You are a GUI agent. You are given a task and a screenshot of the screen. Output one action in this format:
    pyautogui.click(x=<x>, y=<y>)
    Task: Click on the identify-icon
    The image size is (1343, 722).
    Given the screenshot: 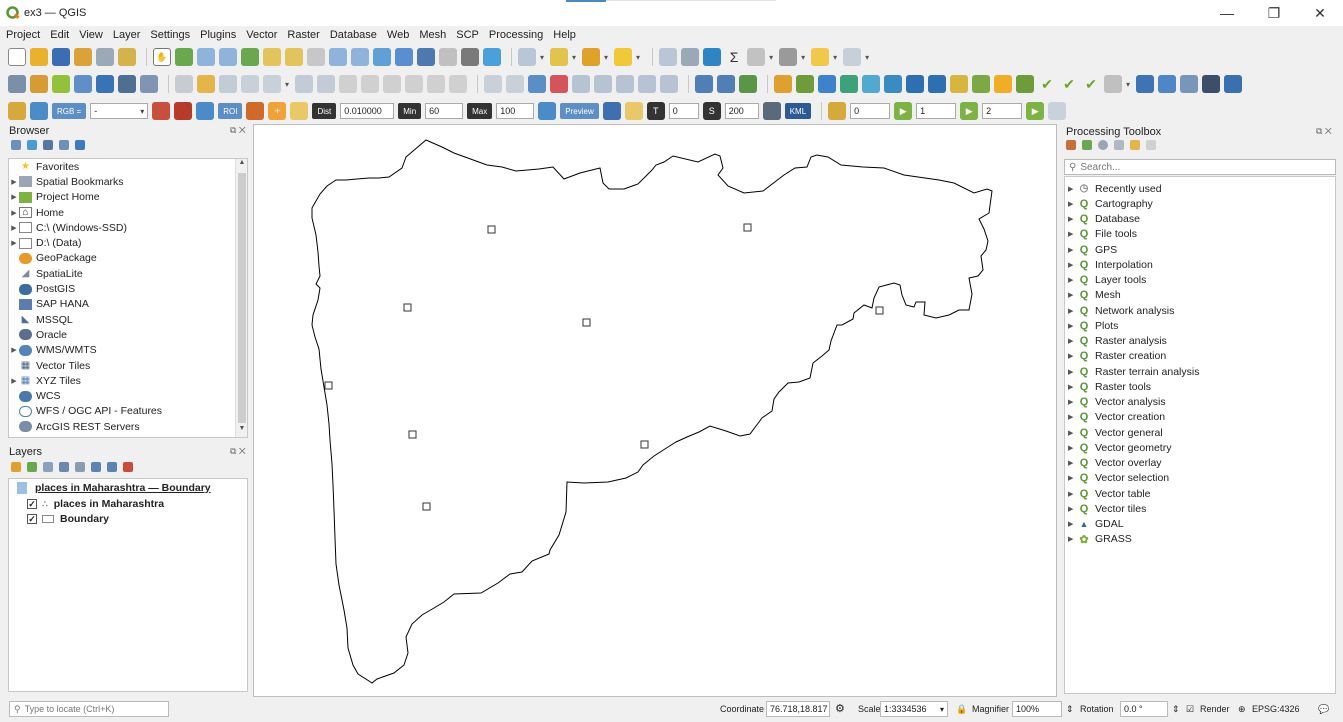 What is the action you would take?
    pyautogui.click(x=527, y=57)
    